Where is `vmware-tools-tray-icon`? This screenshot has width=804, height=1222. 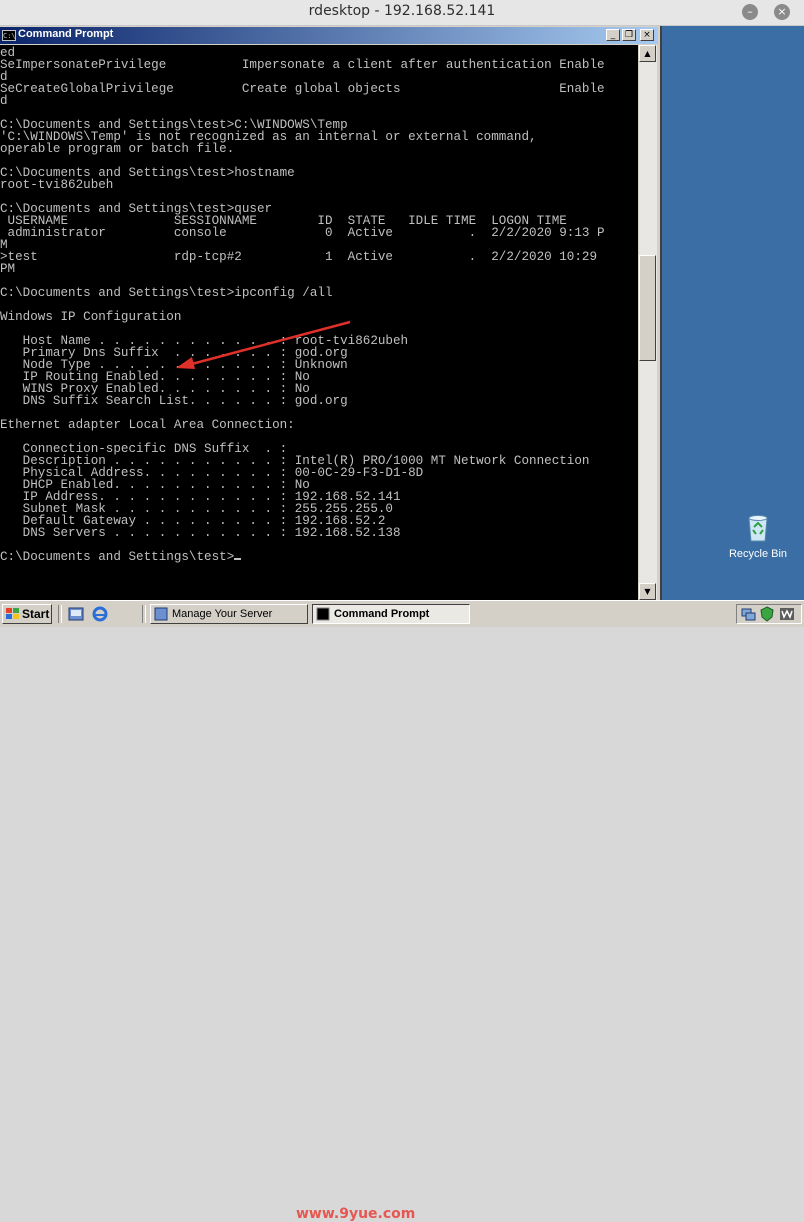
vmware-tools-tray-icon is located at coordinates (787, 614).